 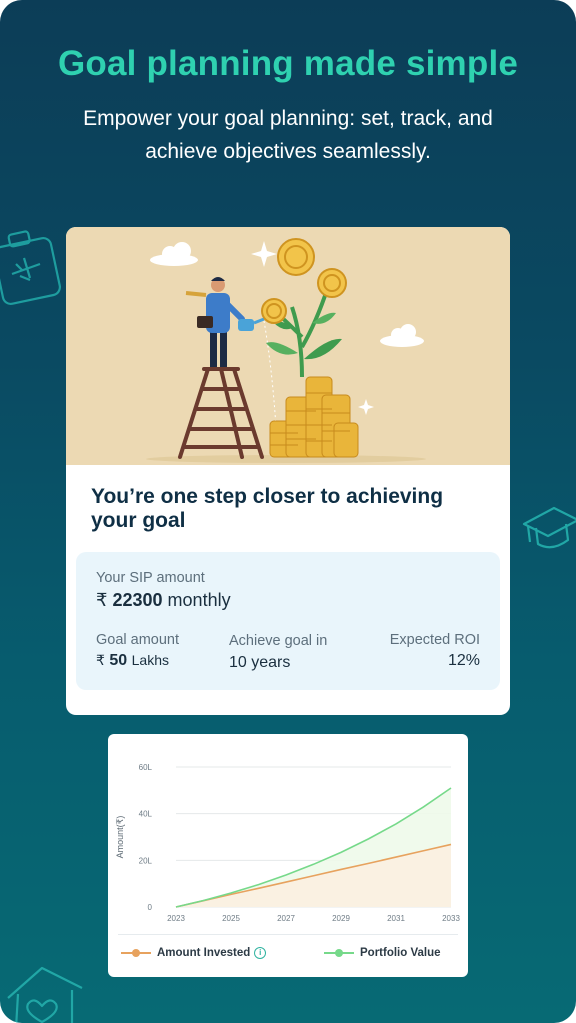 What do you see at coordinates (463, 660) in the screenshot?
I see `expected-roi-value: 12%` at bounding box center [463, 660].